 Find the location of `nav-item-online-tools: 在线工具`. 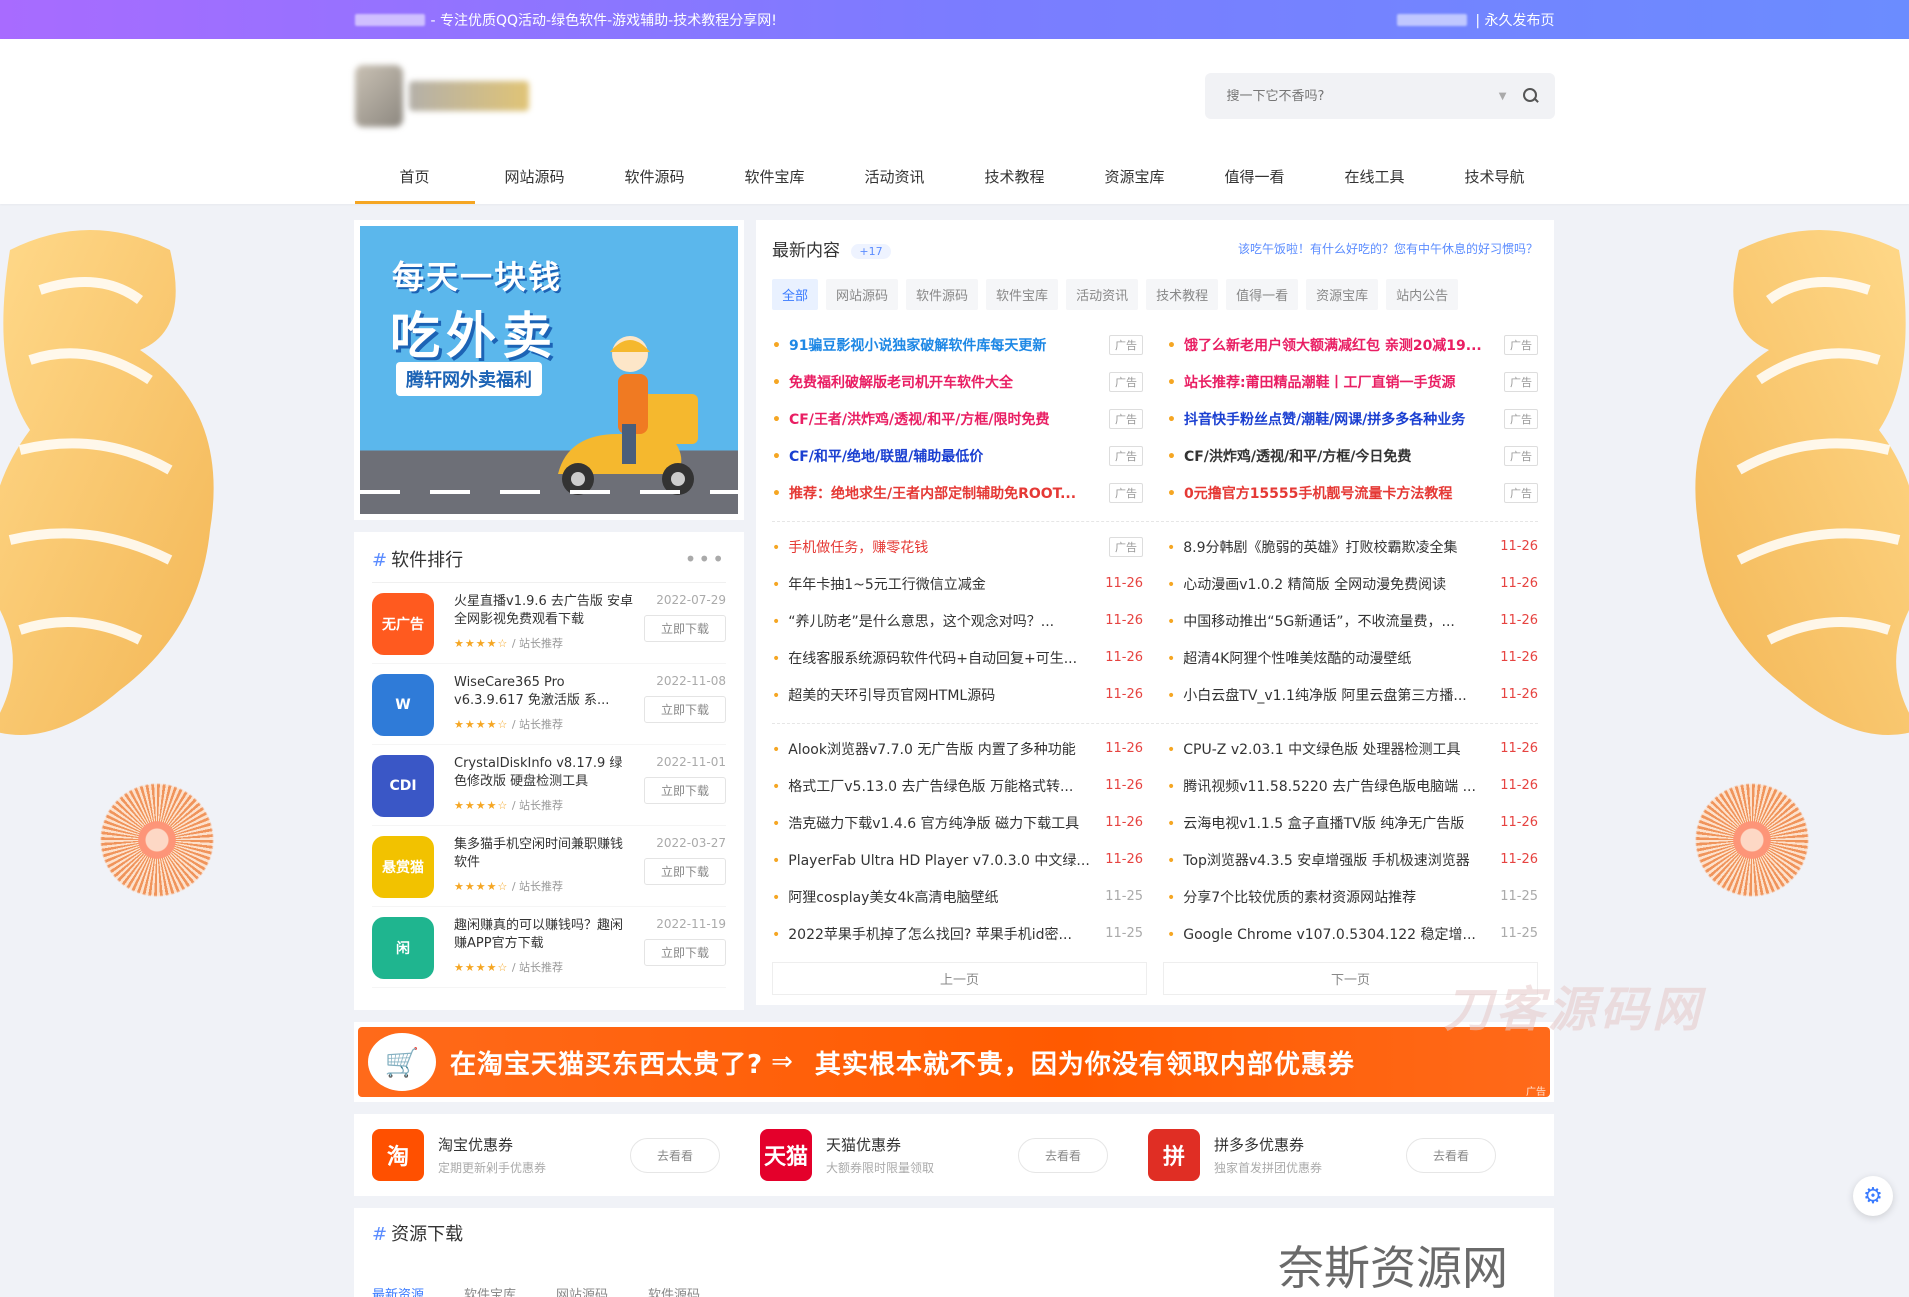

nav-item-online-tools: 在线工具 is located at coordinates (1375, 178).